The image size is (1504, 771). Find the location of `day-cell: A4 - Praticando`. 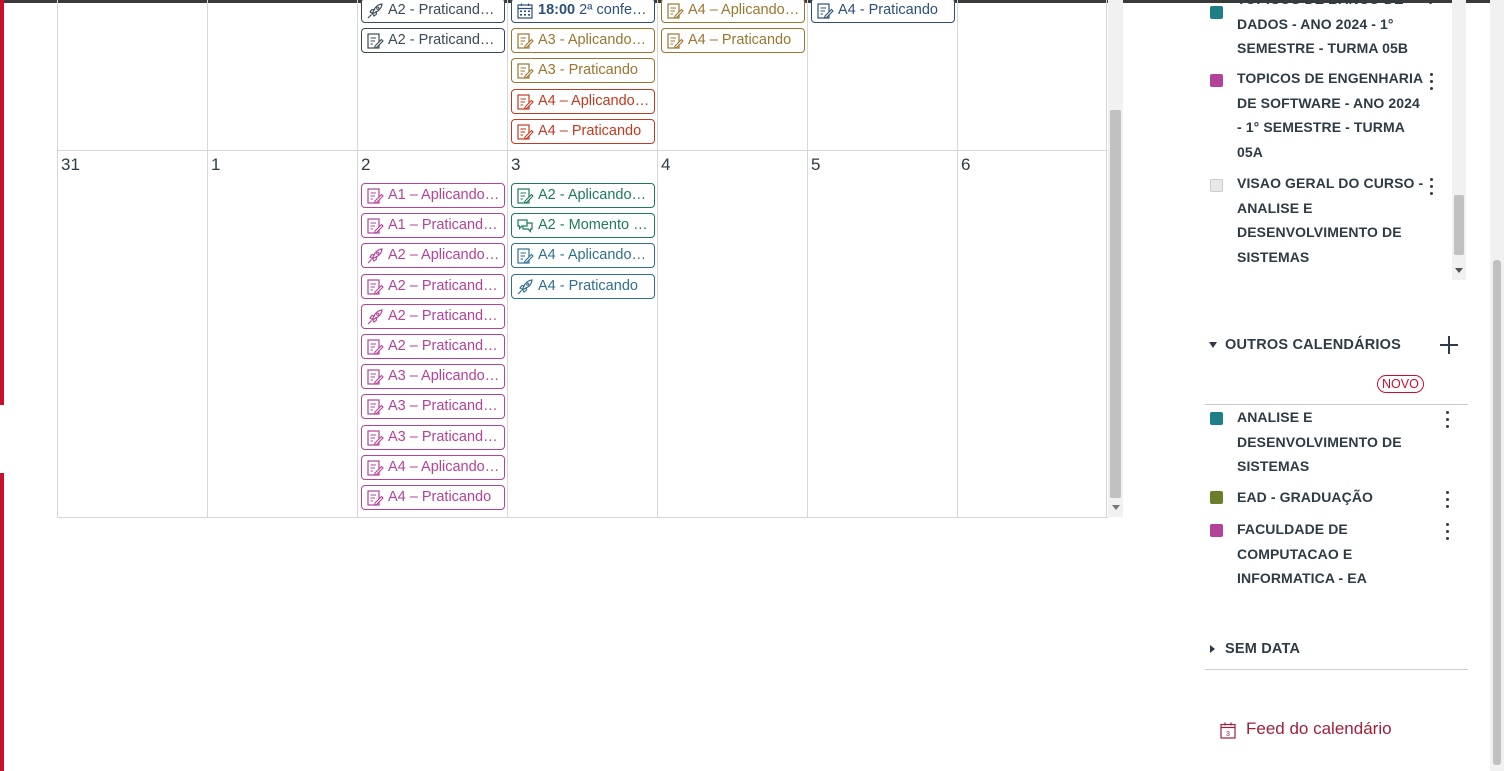

day-cell: A4 - Praticando is located at coordinates (882, 75).